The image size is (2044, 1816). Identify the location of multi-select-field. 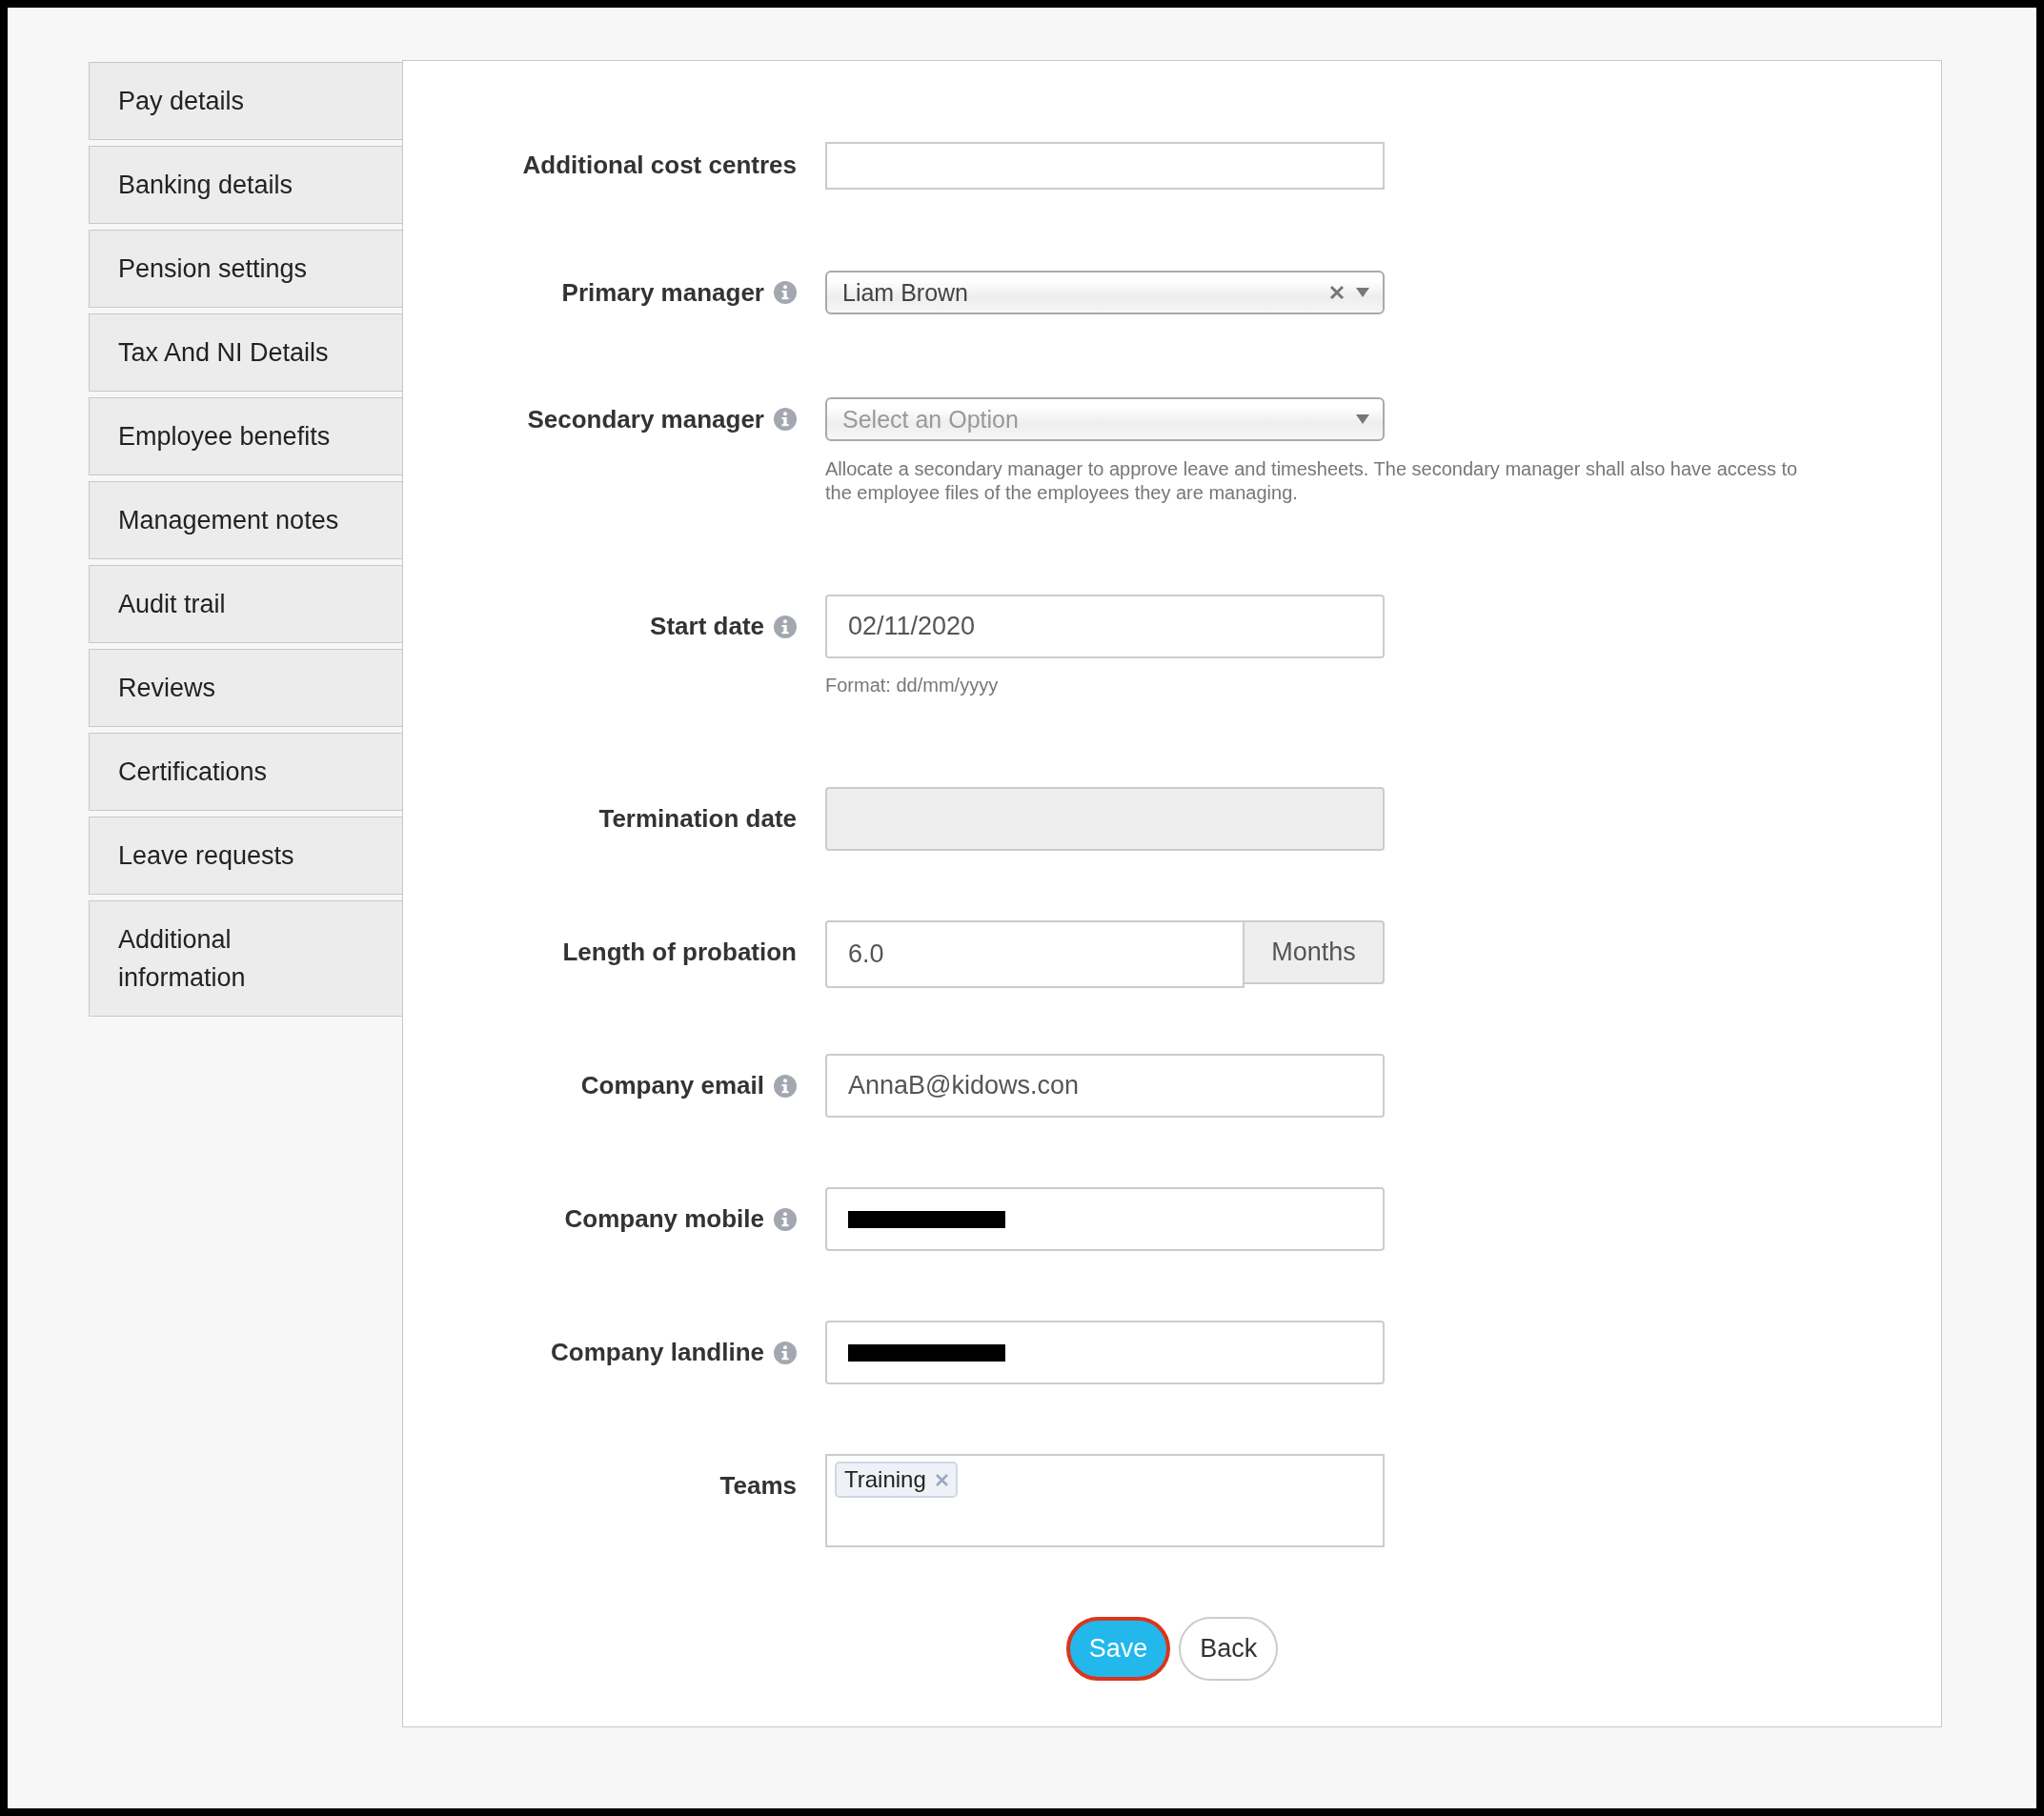
(1105, 166).